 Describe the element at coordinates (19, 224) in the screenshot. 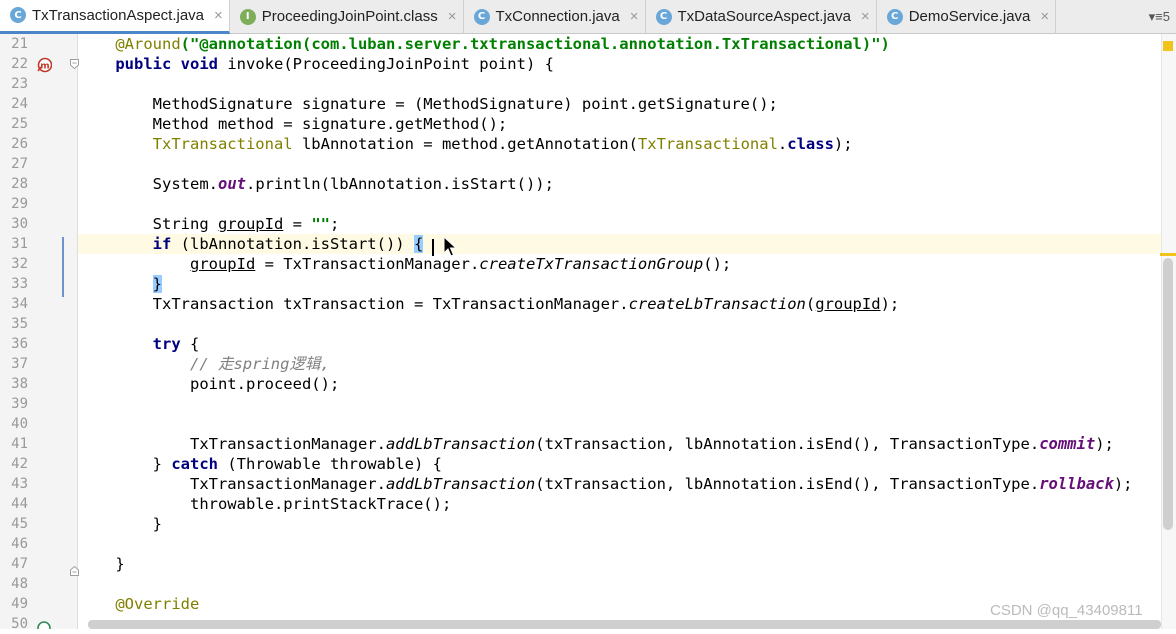

I see `line-number: 30` at that location.